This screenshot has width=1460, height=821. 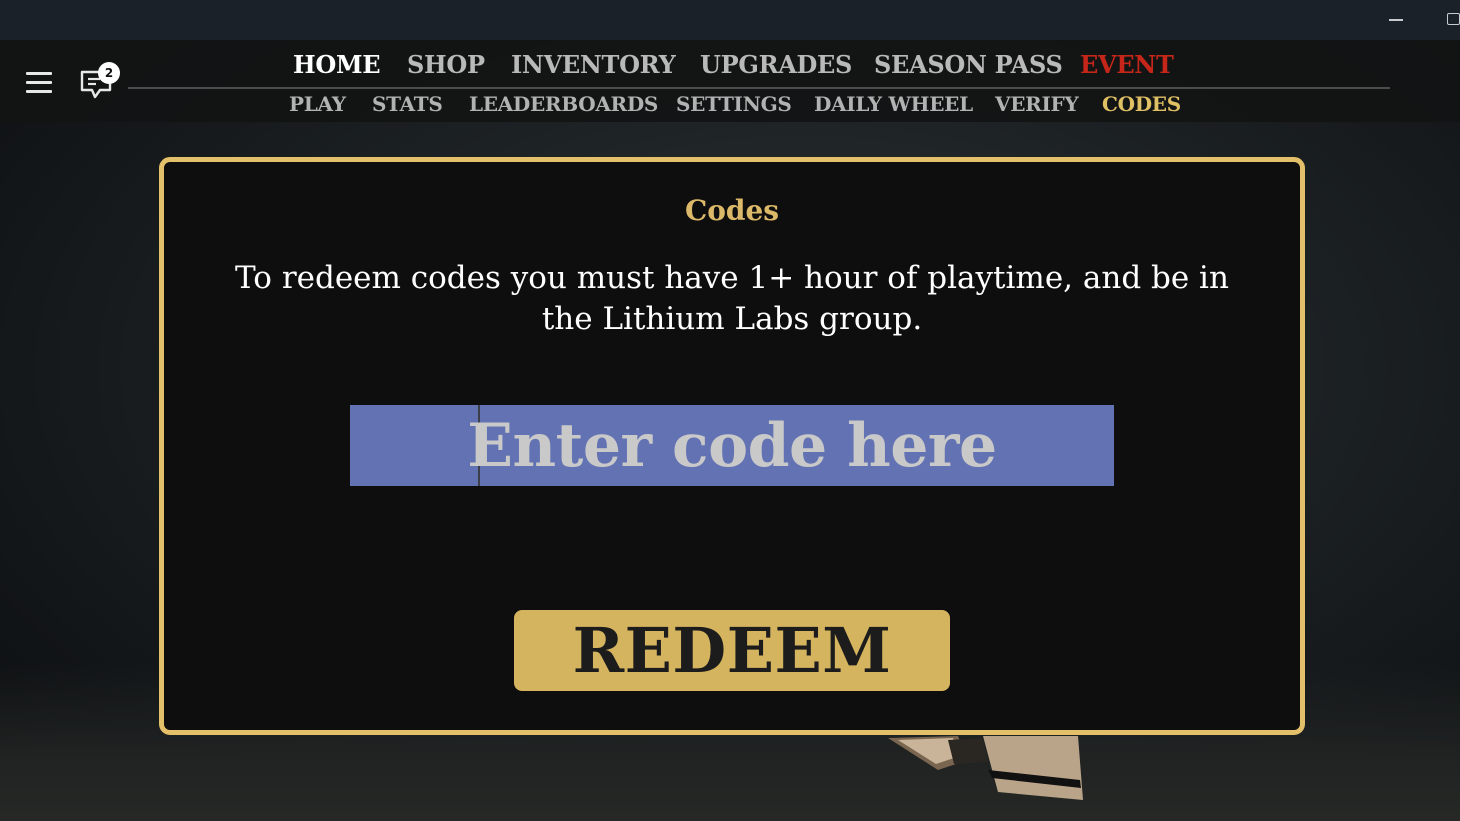 What do you see at coordinates (985, 768) in the screenshot?
I see `player-character-legs` at bounding box center [985, 768].